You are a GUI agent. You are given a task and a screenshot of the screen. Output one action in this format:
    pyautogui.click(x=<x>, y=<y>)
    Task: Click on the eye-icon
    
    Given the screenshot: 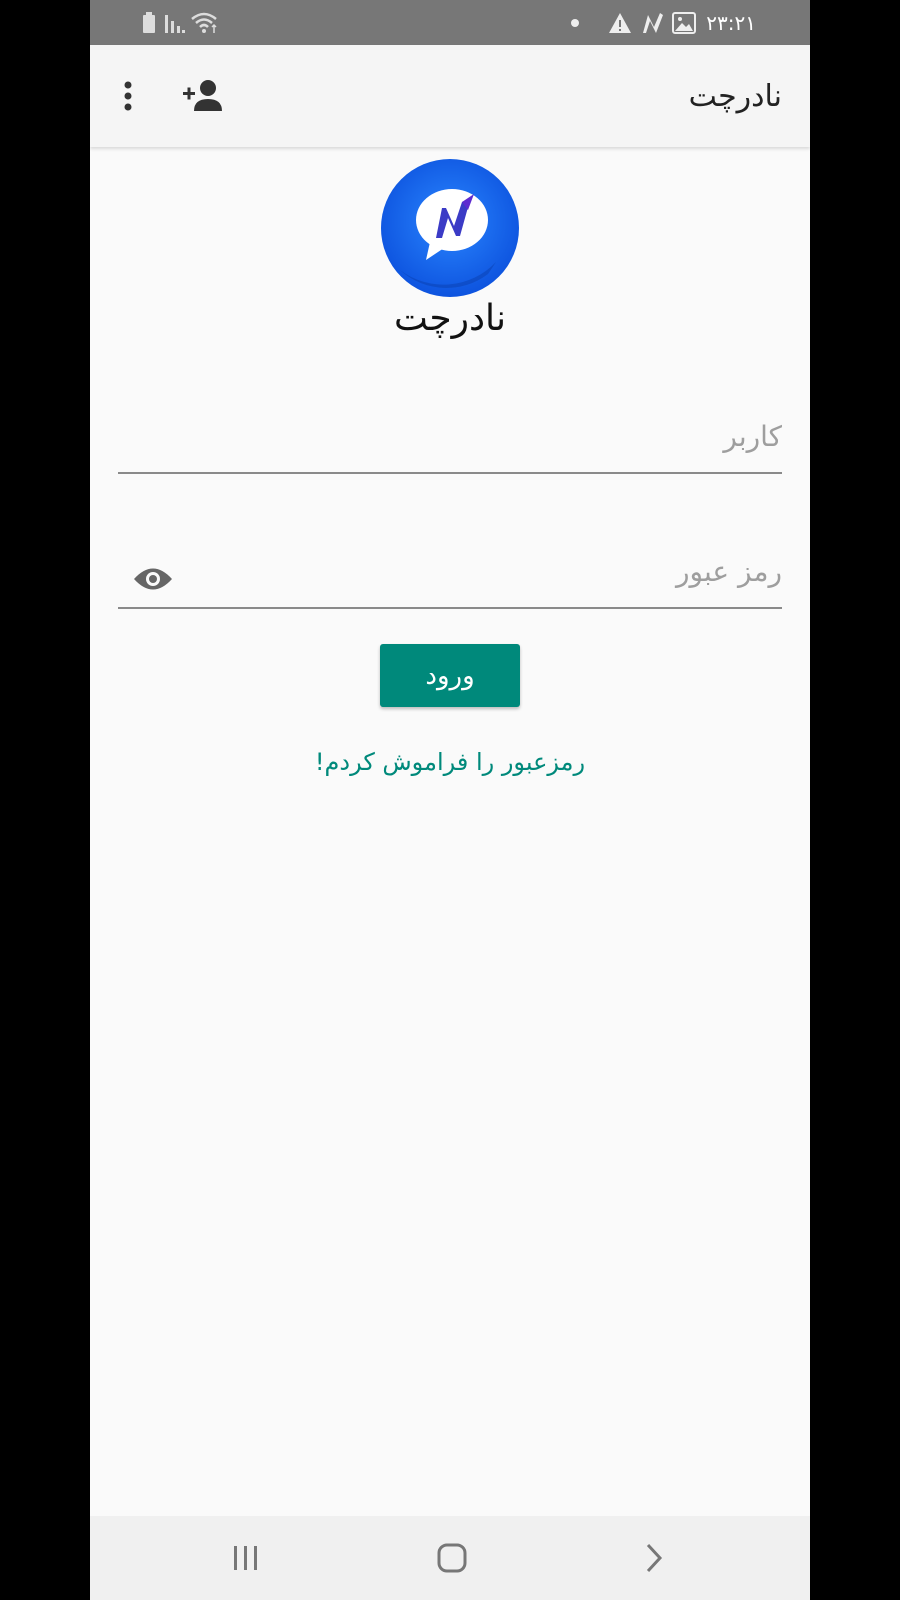 What is the action you would take?
    pyautogui.click(x=153, y=579)
    